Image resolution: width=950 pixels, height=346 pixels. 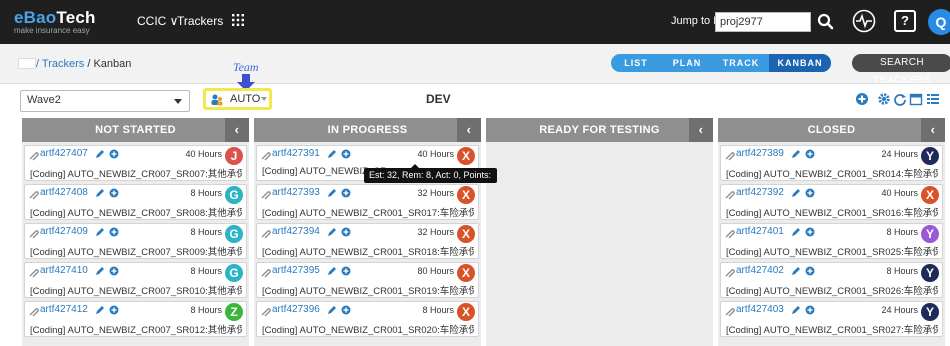 I want to click on tab-kanban: KANBAN, so click(x=800, y=63).